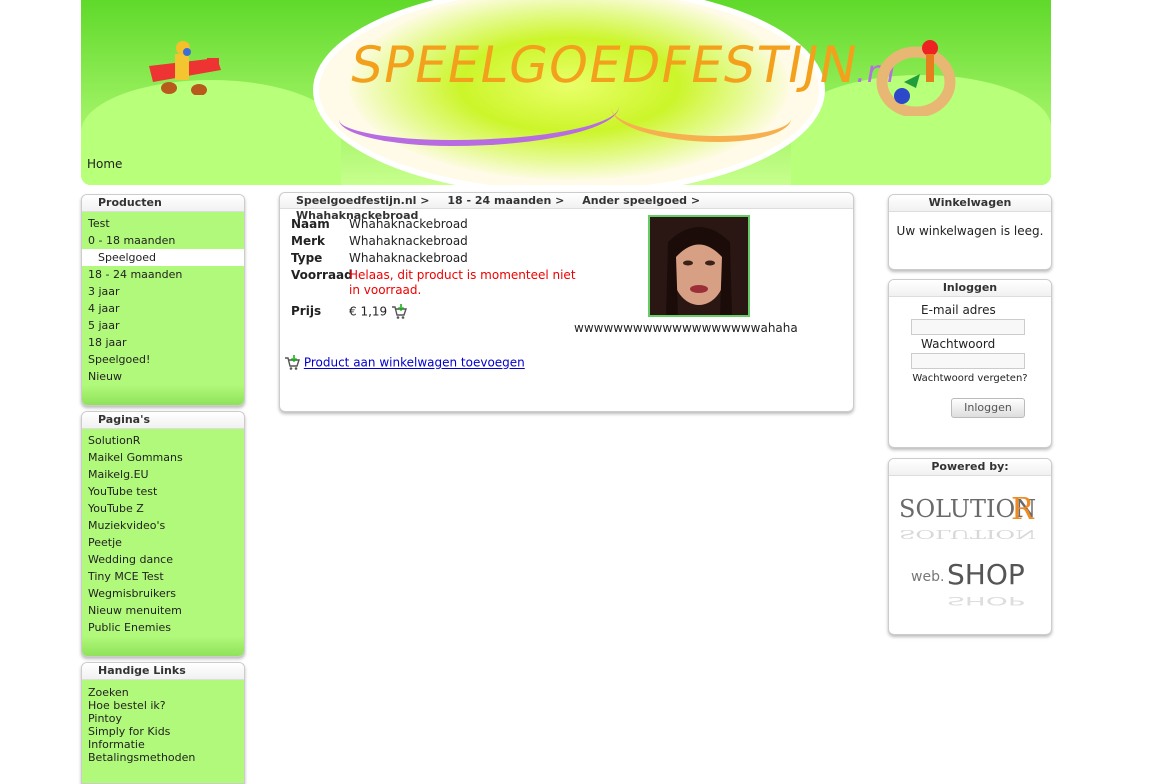 The height and width of the screenshot is (784, 1160). What do you see at coordinates (163, 420) in the screenshot?
I see `pages-box-title: Pagina's` at bounding box center [163, 420].